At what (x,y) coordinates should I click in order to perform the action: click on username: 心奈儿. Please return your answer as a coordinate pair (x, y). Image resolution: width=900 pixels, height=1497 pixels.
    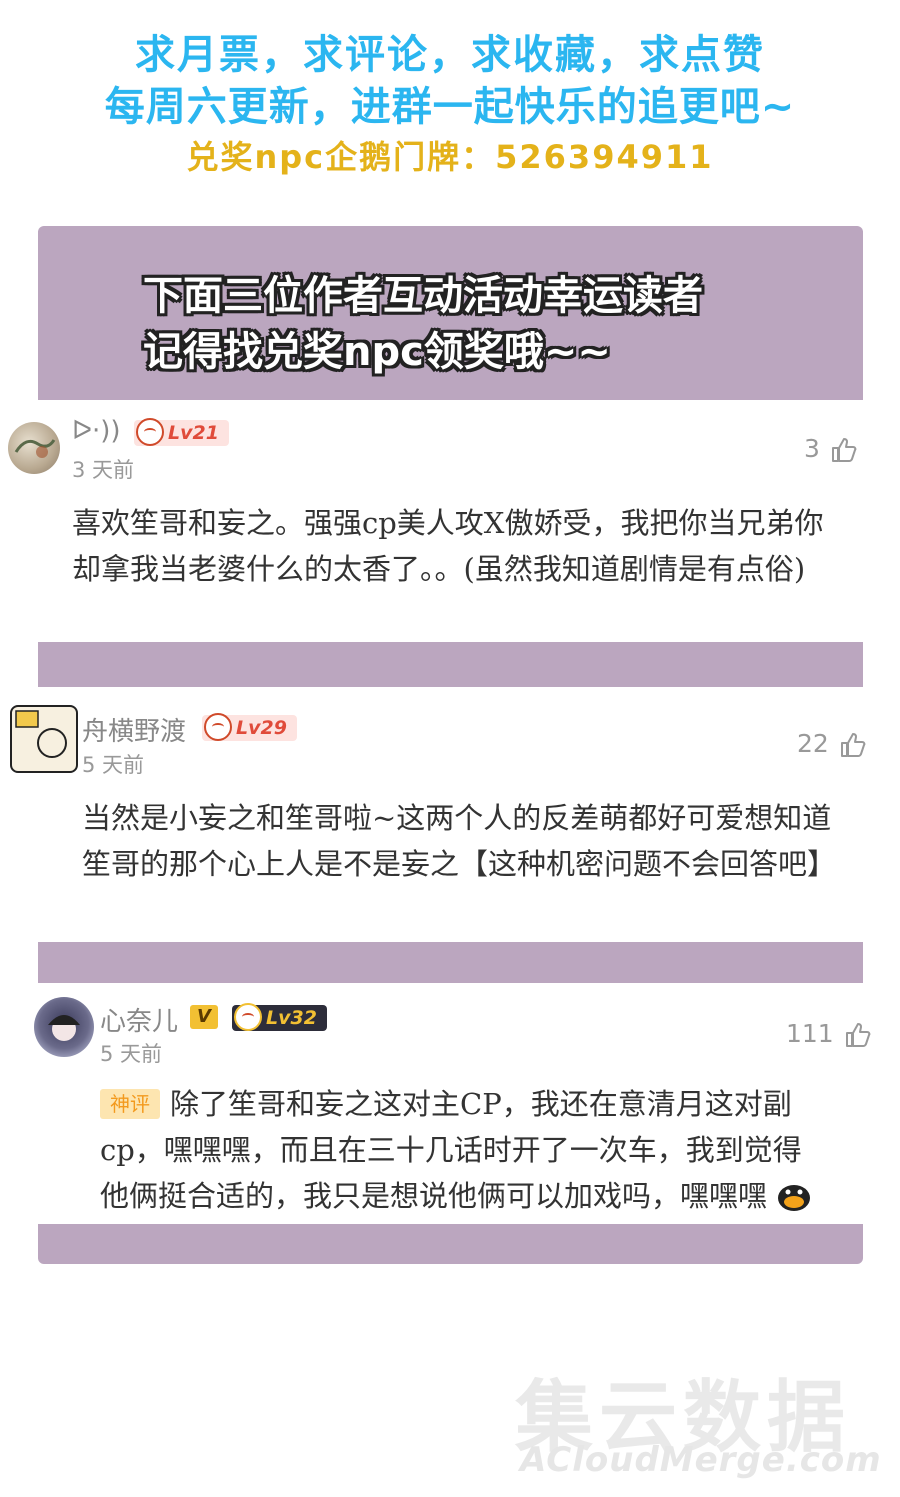
    Looking at the image, I should click on (139, 1019).